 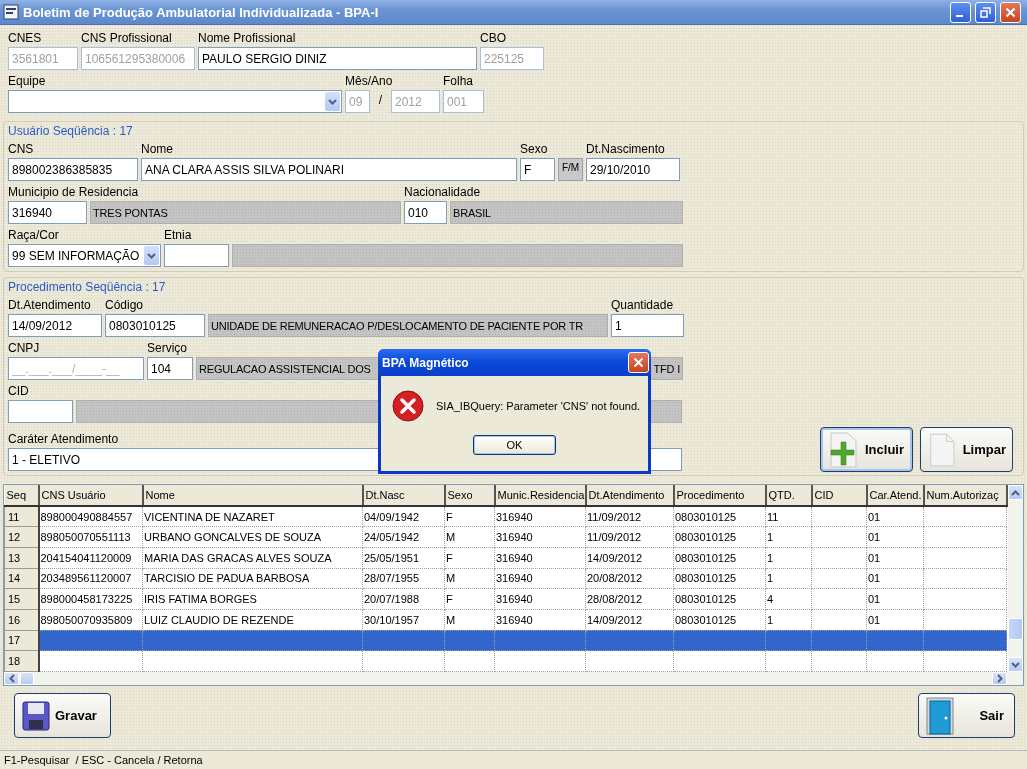 What do you see at coordinates (252, 495) in the screenshot?
I see `column-header: Nome` at bounding box center [252, 495].